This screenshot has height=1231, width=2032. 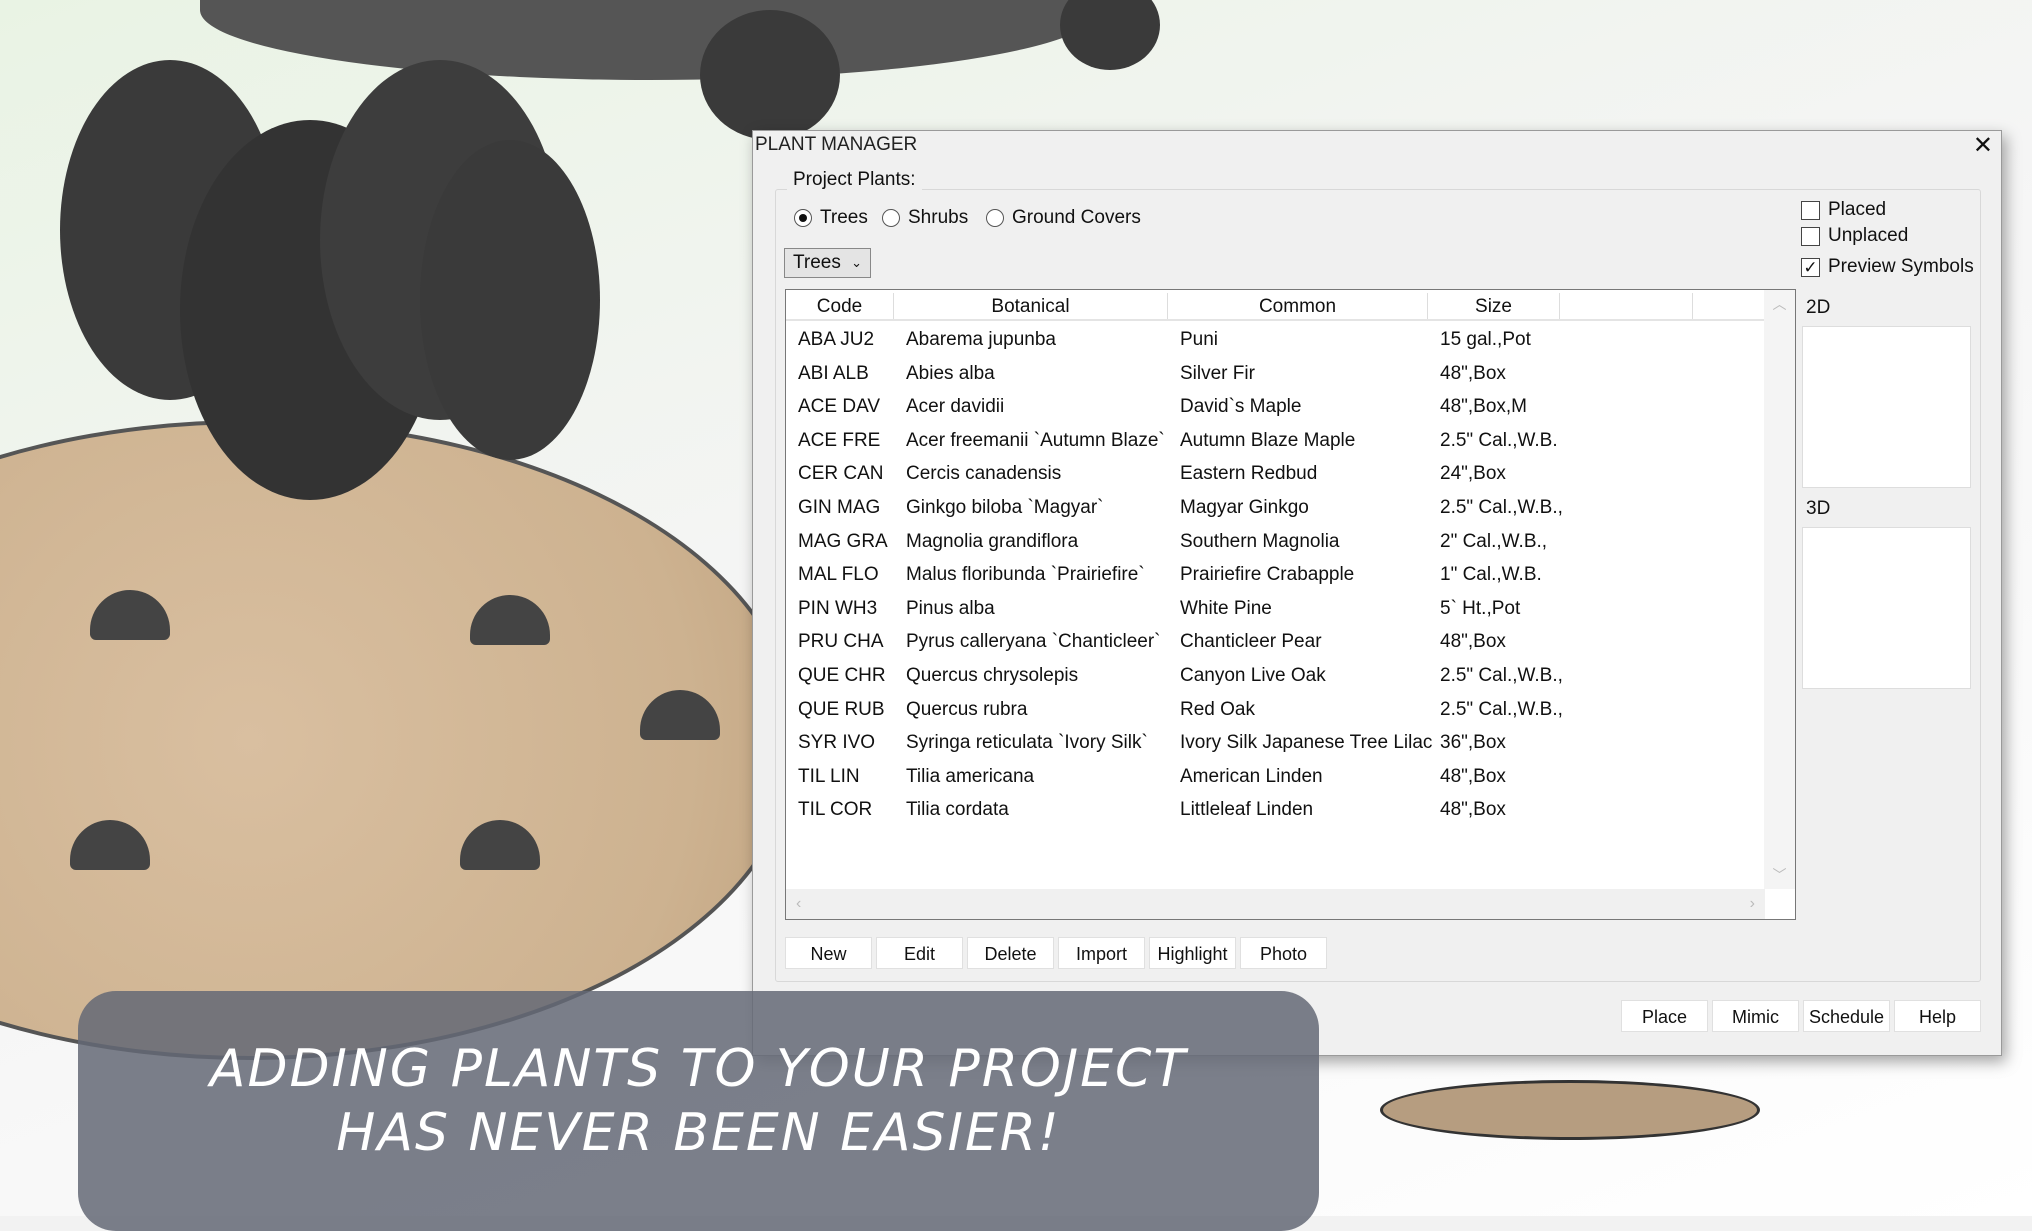 I want to click on delete-button: Delete, so click(x=1010, y=953).